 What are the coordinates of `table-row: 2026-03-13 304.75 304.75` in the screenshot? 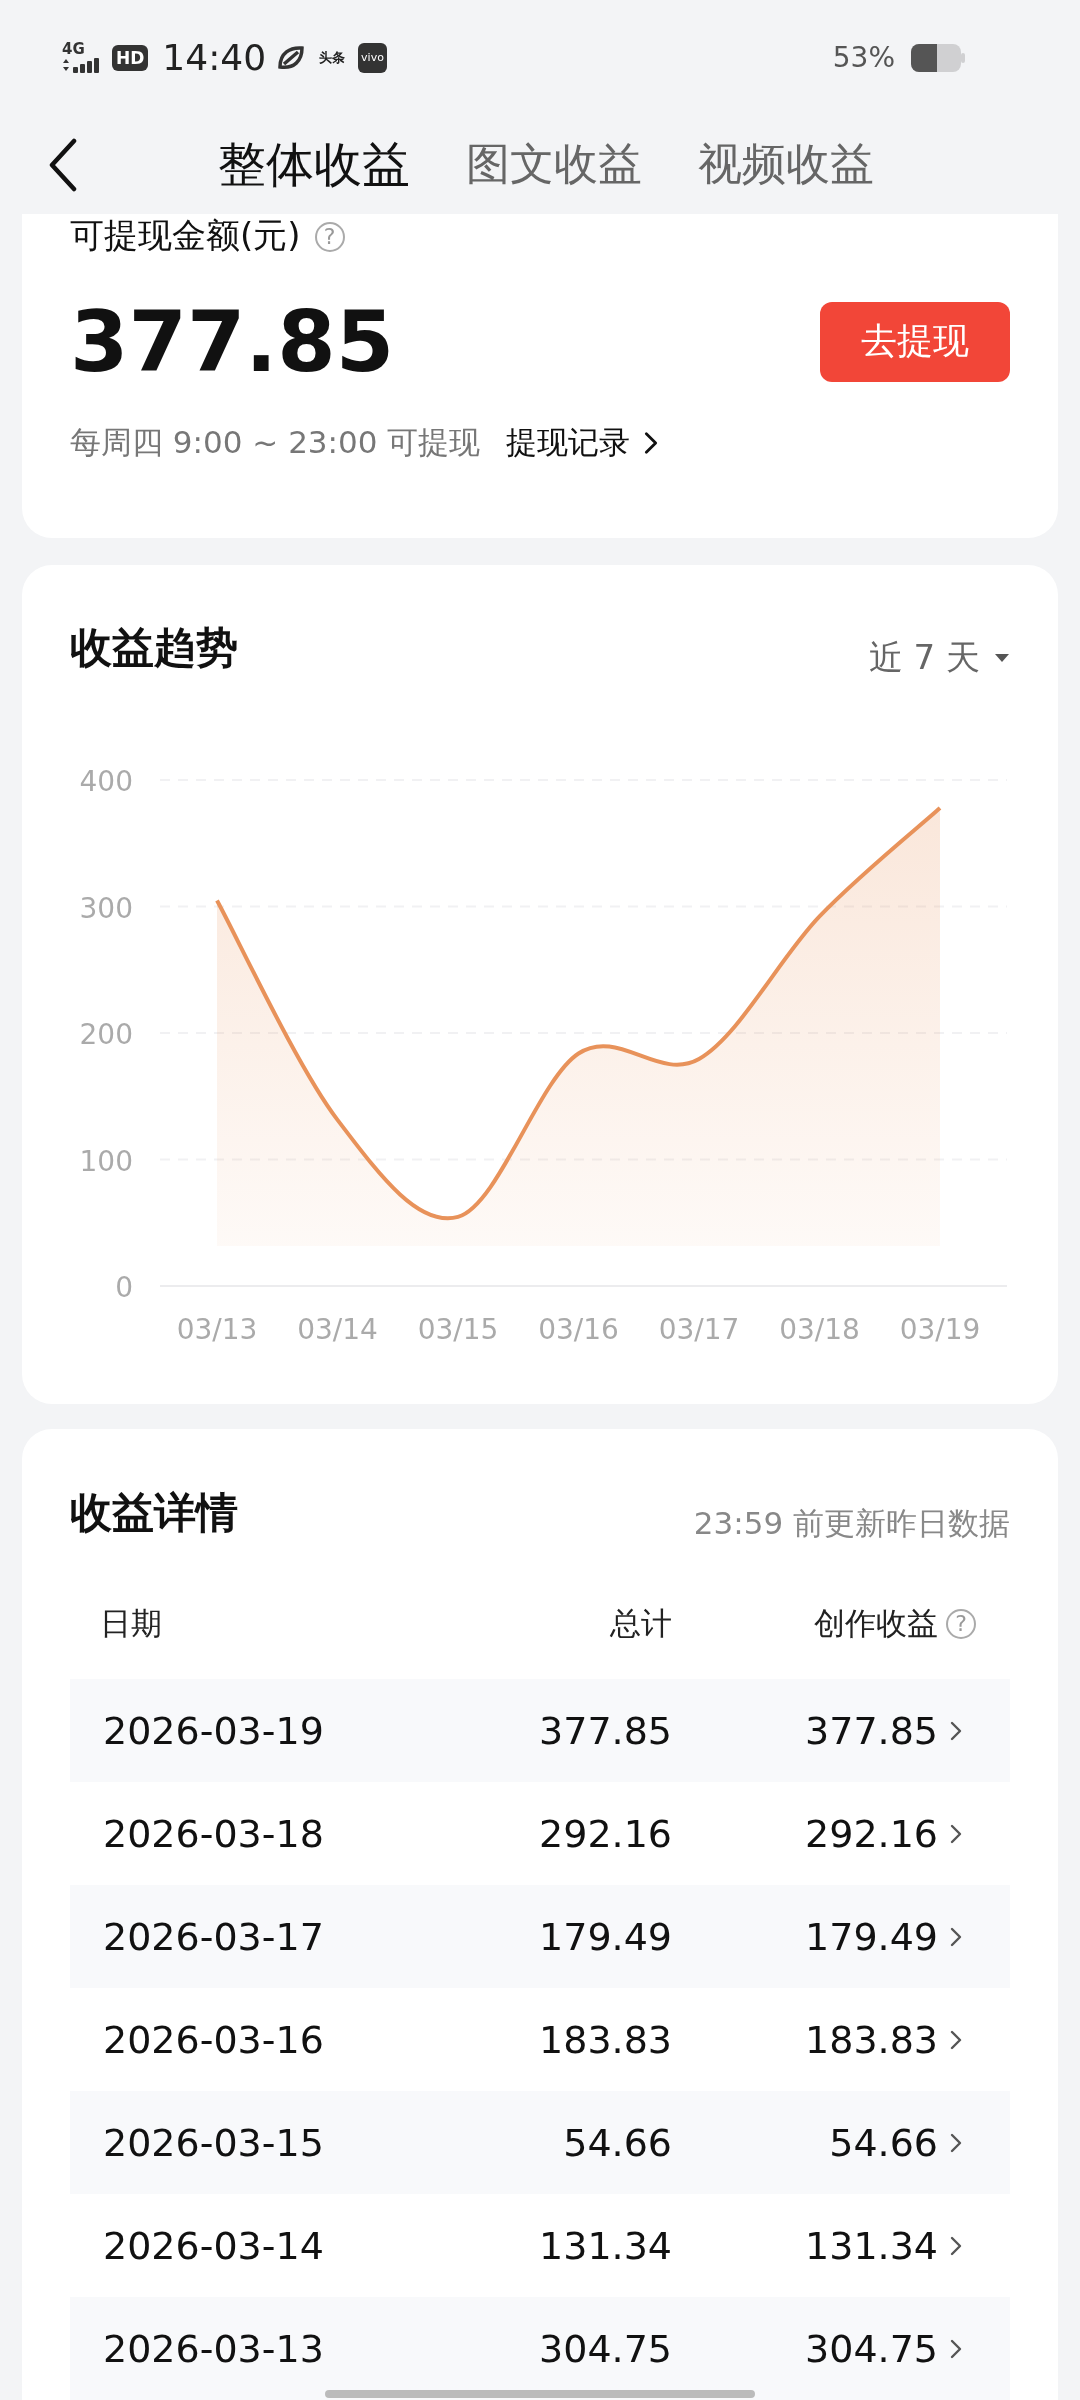 It's located at (540, 2348).